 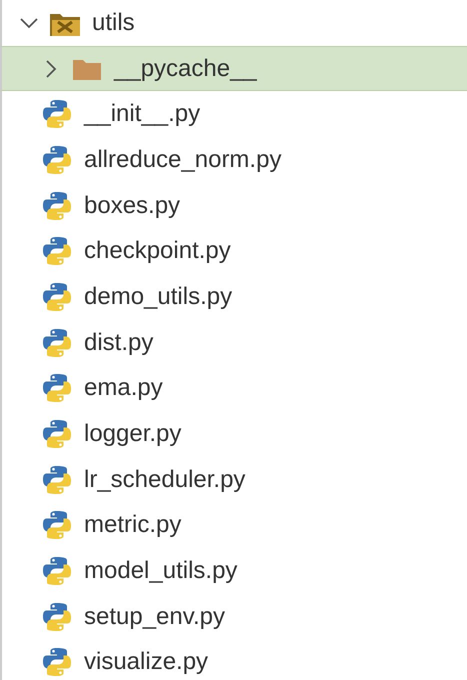 I want to click on chevron-down-icon, so click(x=29, y=23).